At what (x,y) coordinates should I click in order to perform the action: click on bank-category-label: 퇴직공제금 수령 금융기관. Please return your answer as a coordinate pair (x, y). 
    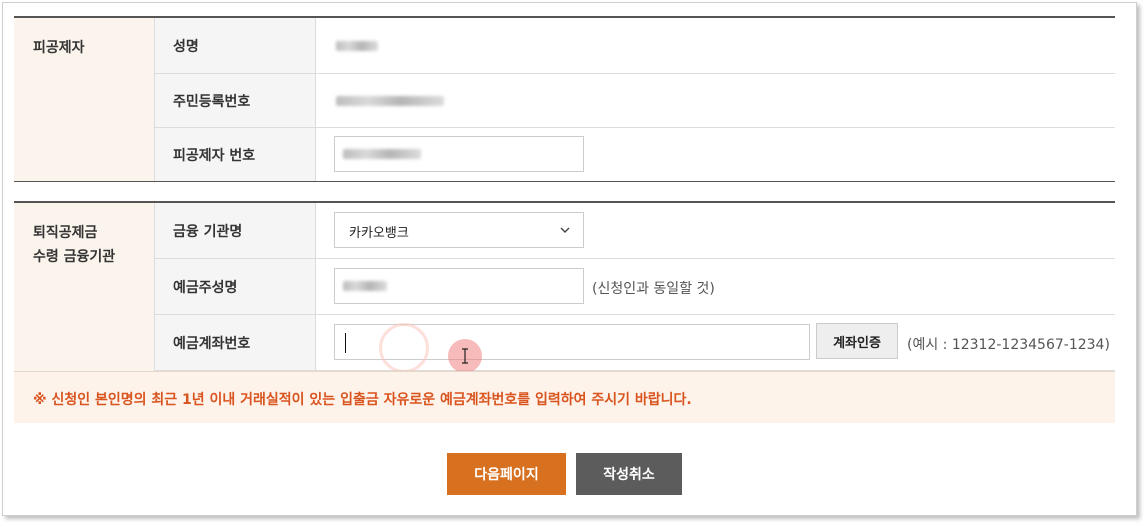
    Looking at the image, I should click on (74, 245).